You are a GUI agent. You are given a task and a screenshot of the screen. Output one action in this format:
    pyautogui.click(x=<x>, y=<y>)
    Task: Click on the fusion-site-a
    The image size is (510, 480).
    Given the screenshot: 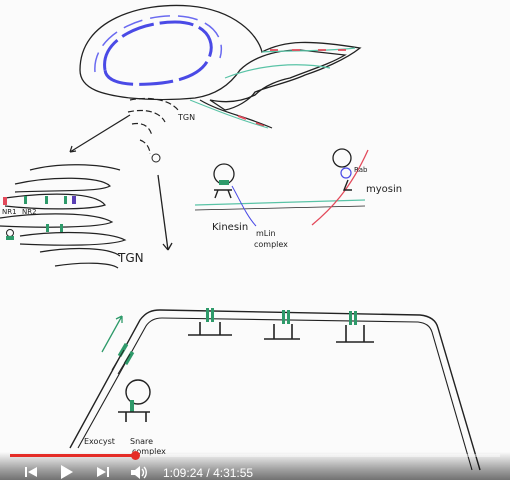 What is the action you would take?
    pyautogui.click(x=123, y=350)
    